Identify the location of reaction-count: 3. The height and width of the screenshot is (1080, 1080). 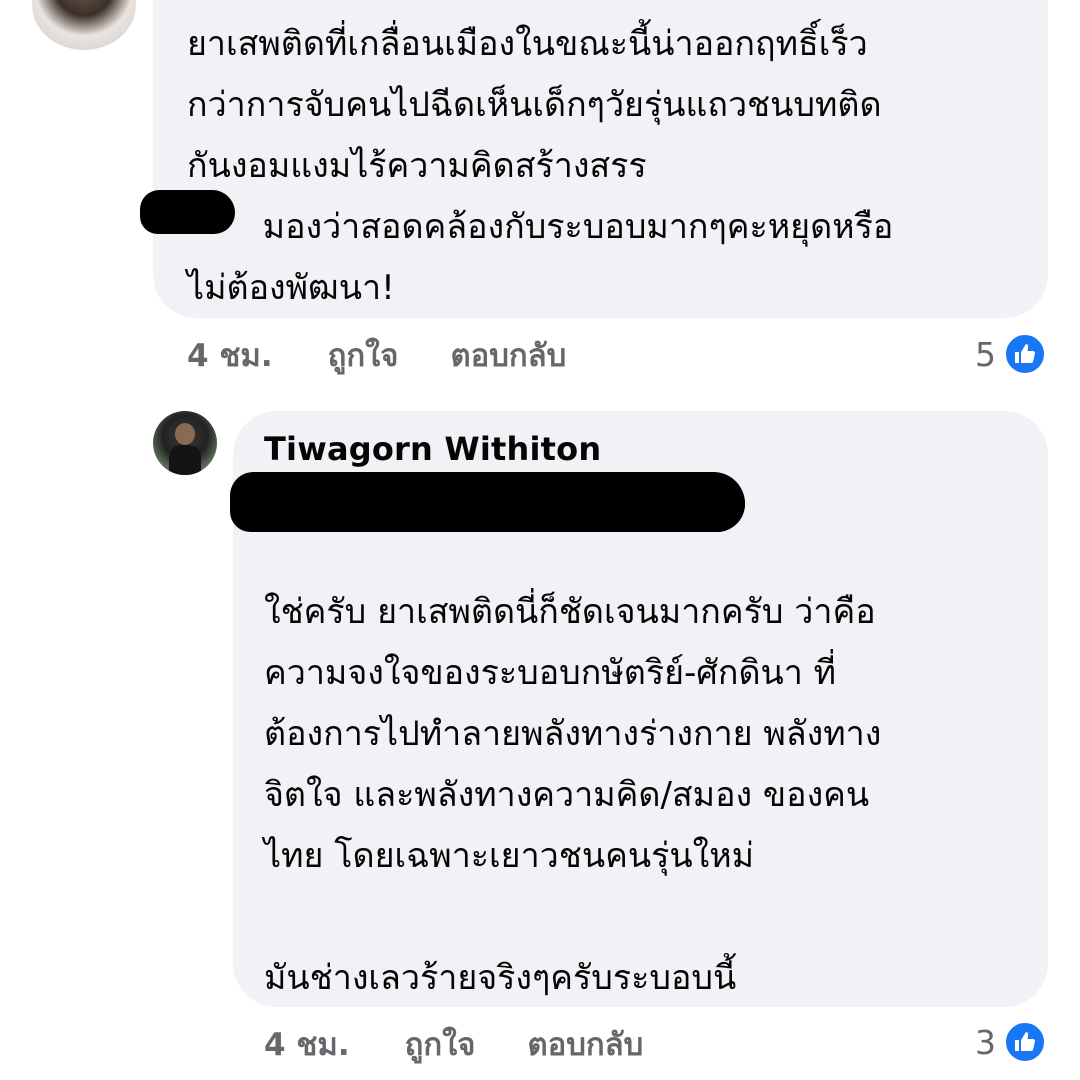
(985, 1042).